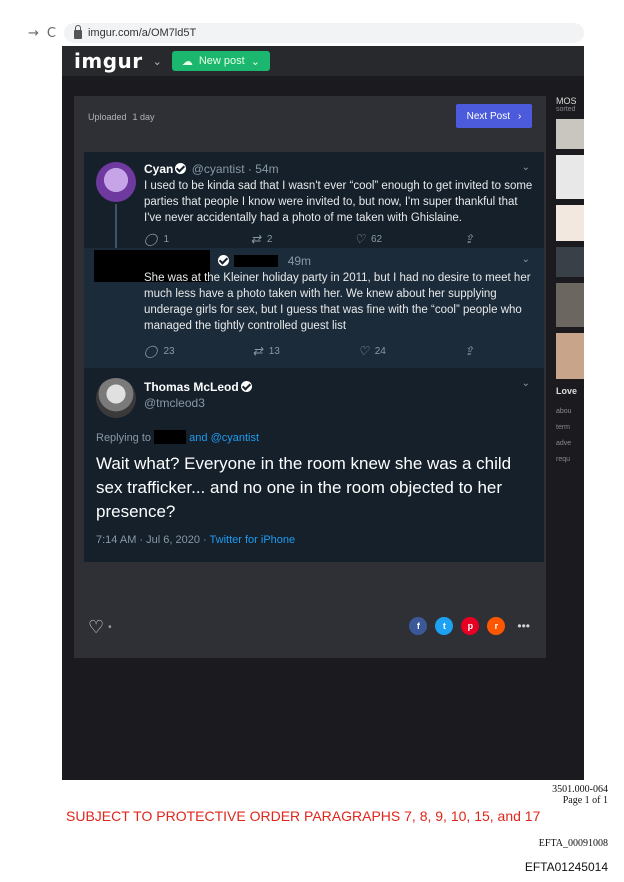 The image size is (624, 882). What do you see at coordinates (488, 116) in the screenshot?
I see `next-post-label: Next Post` at bounding box center [488, 116].